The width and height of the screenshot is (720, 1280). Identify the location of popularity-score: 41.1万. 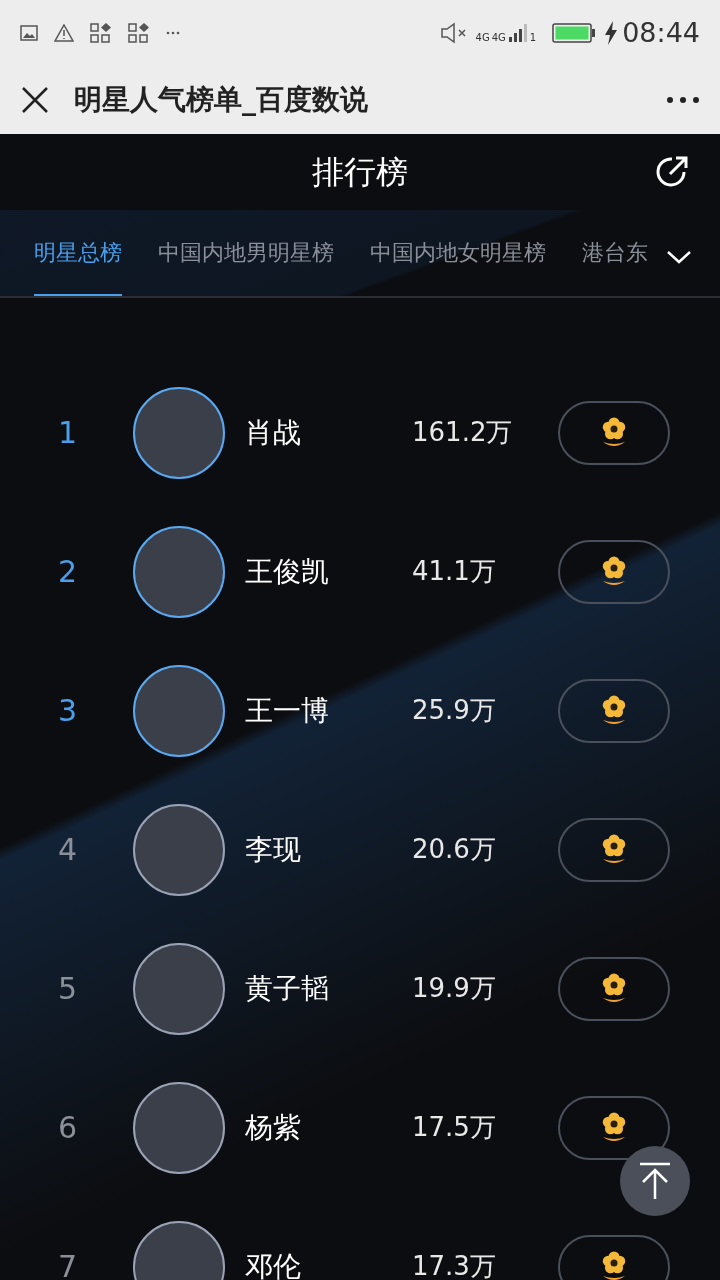
(454, 571).